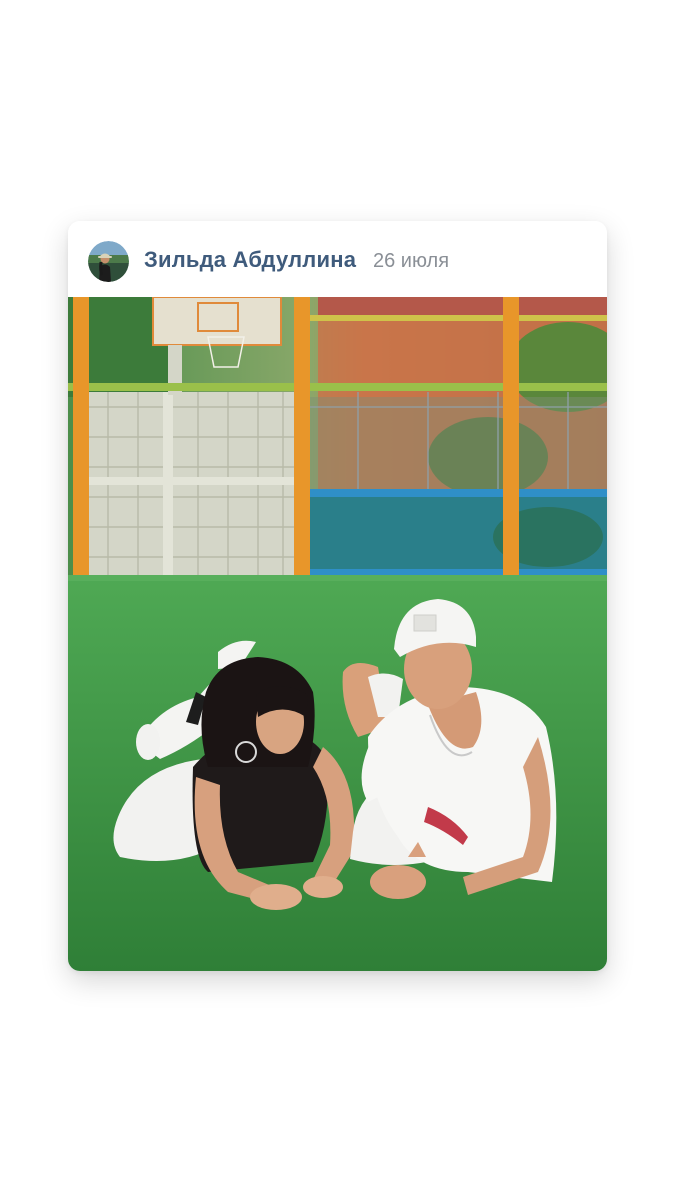  What do you see at coordinates (411, 261) in the screenshot?
I see `post-date: 26 июля` at bounding box center [411, 261].